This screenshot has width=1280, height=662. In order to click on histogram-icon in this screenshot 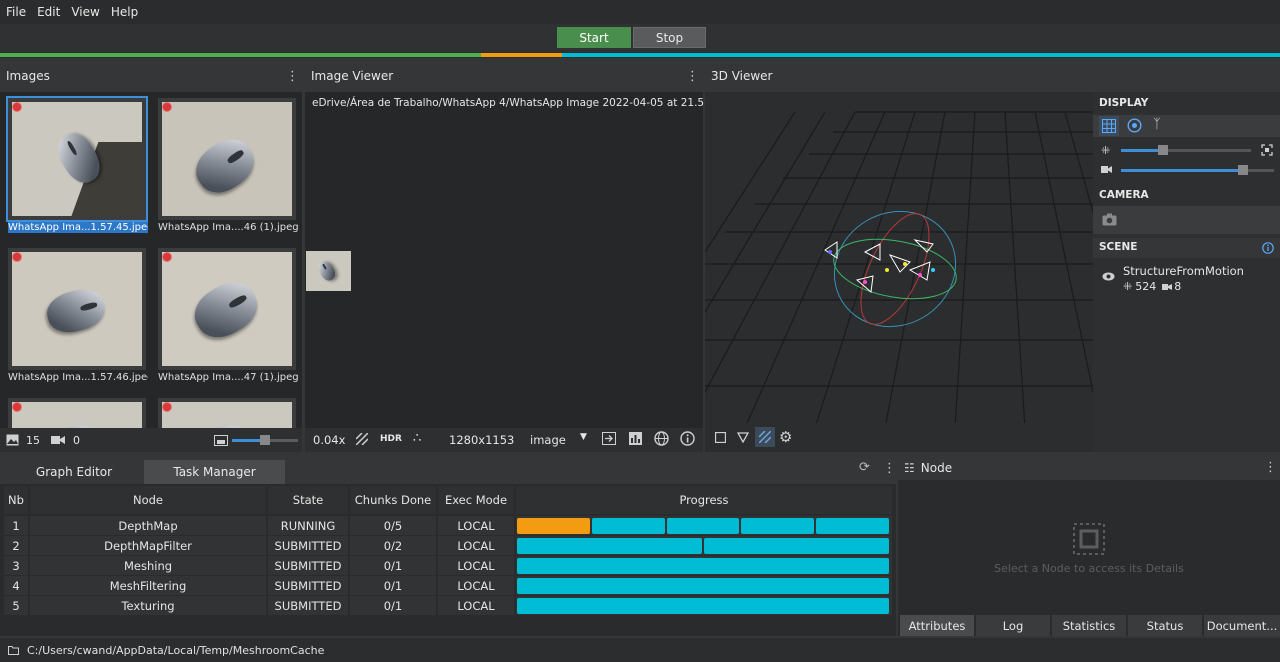, I will do `click(635, 440)`.